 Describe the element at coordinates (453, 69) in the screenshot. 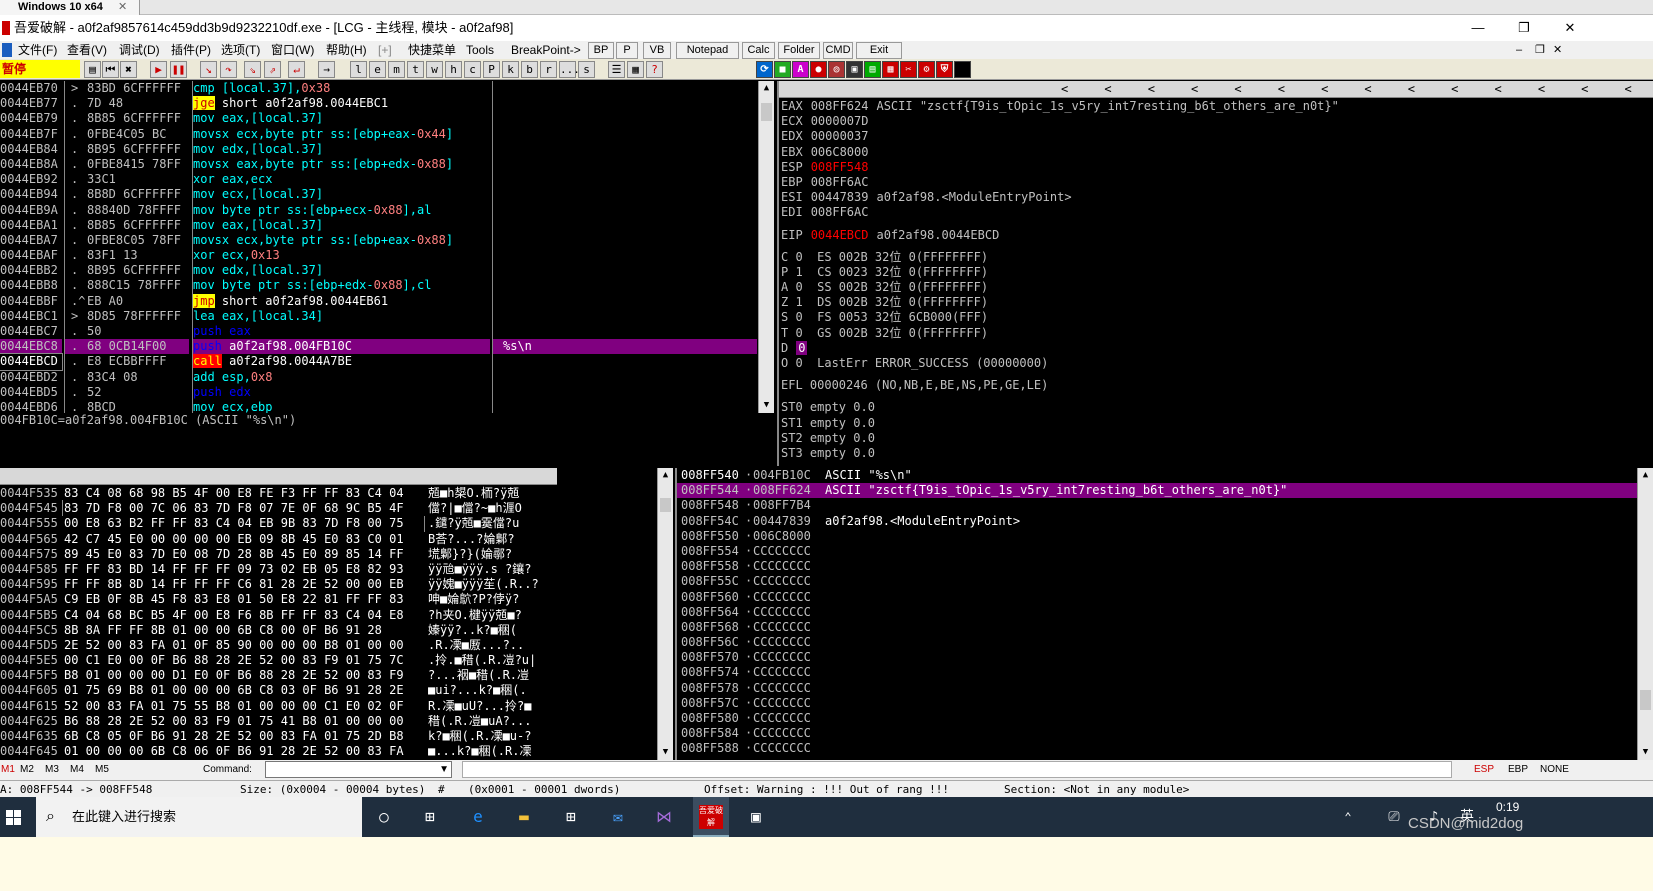

I see `tb-h: h` at that location.